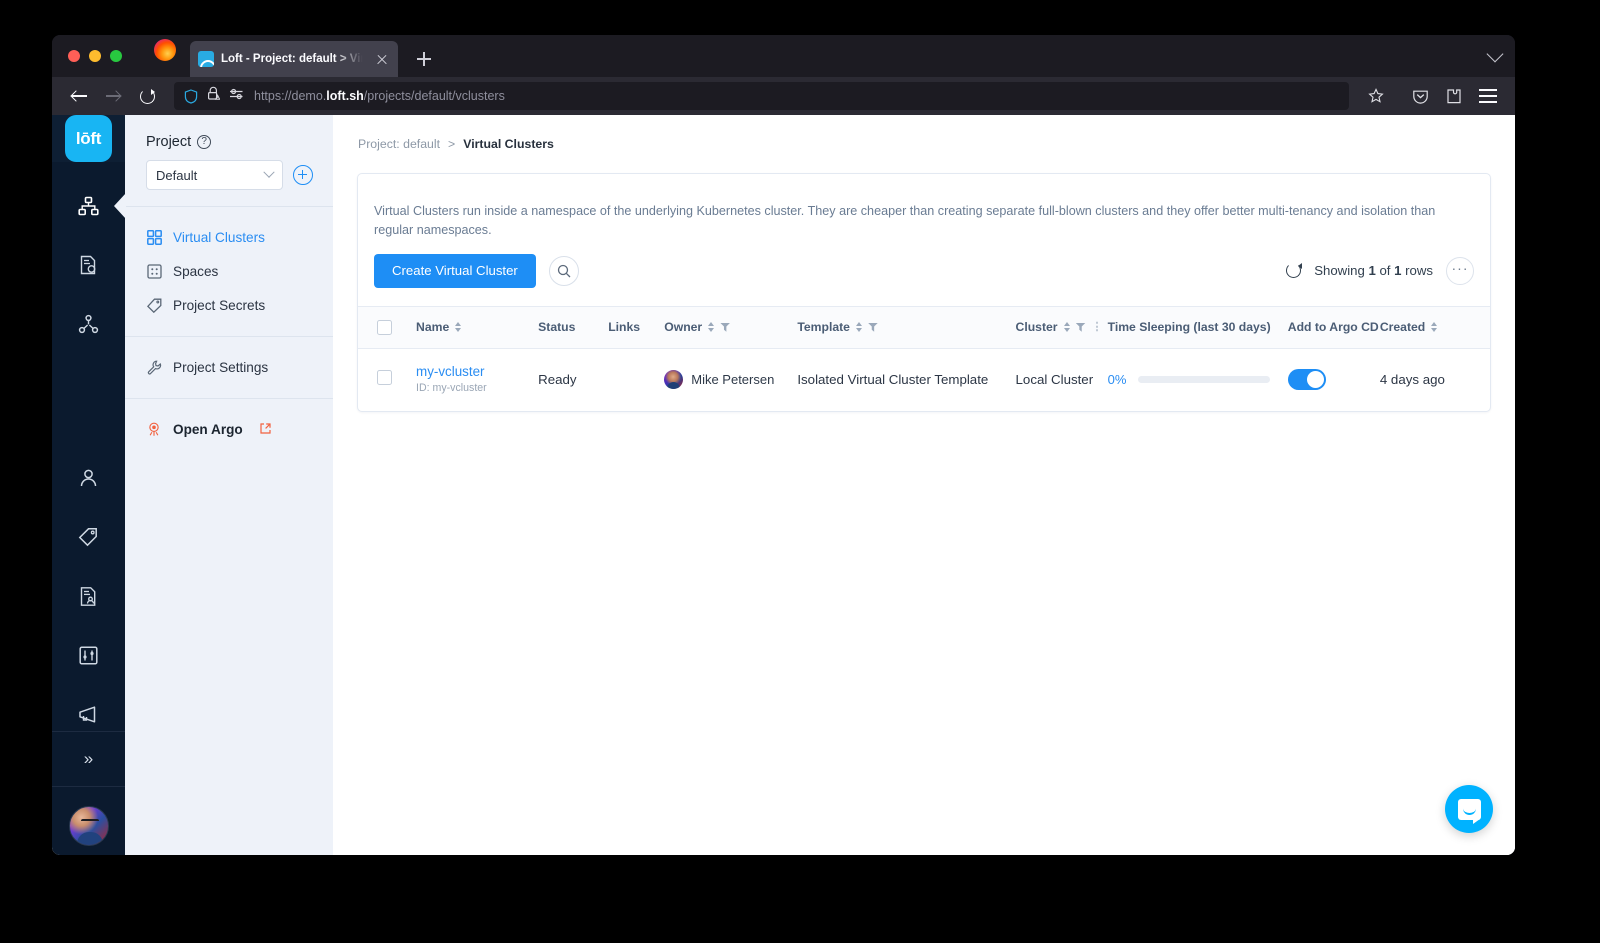 The image size is (1600, 943). Describe the element at coordinates (169, 142) in the screenshot. I see `project-label: Project` at that location.